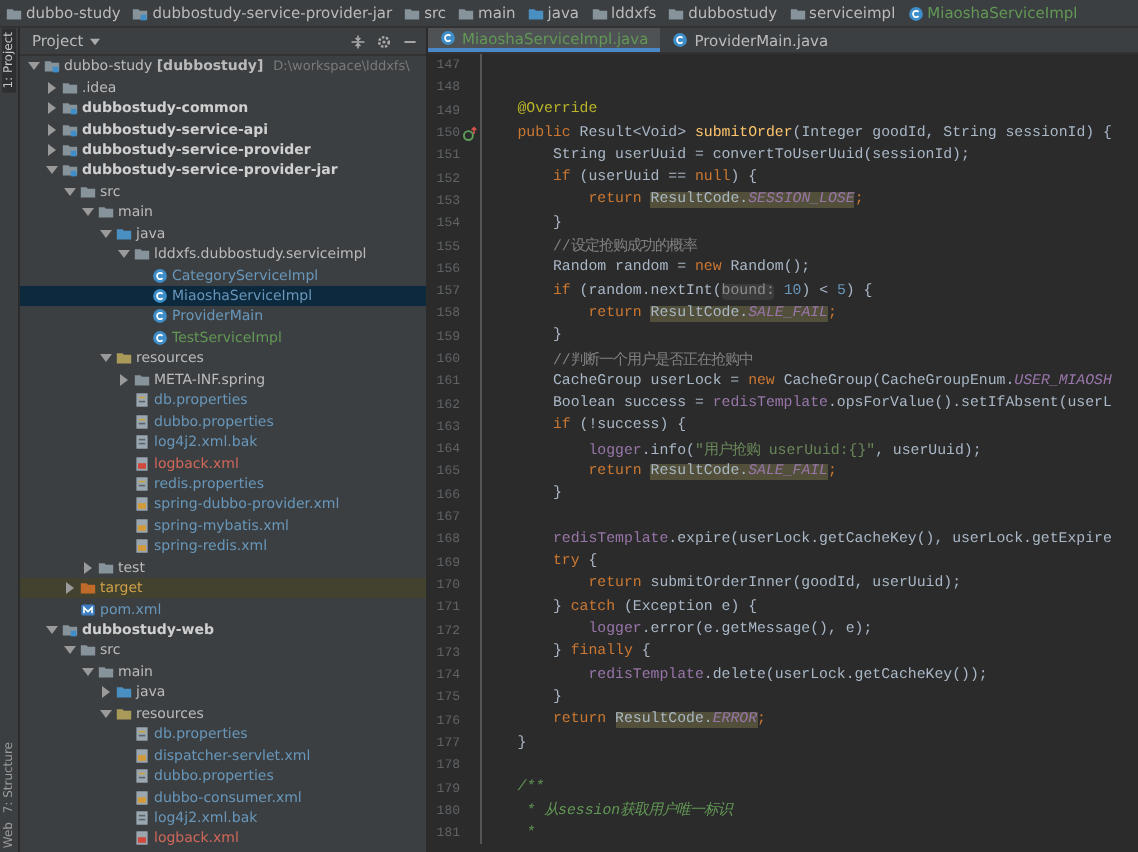 This screenshot has height=852, width=1138. I want to click on override-marker-icon, so click(470, 133).